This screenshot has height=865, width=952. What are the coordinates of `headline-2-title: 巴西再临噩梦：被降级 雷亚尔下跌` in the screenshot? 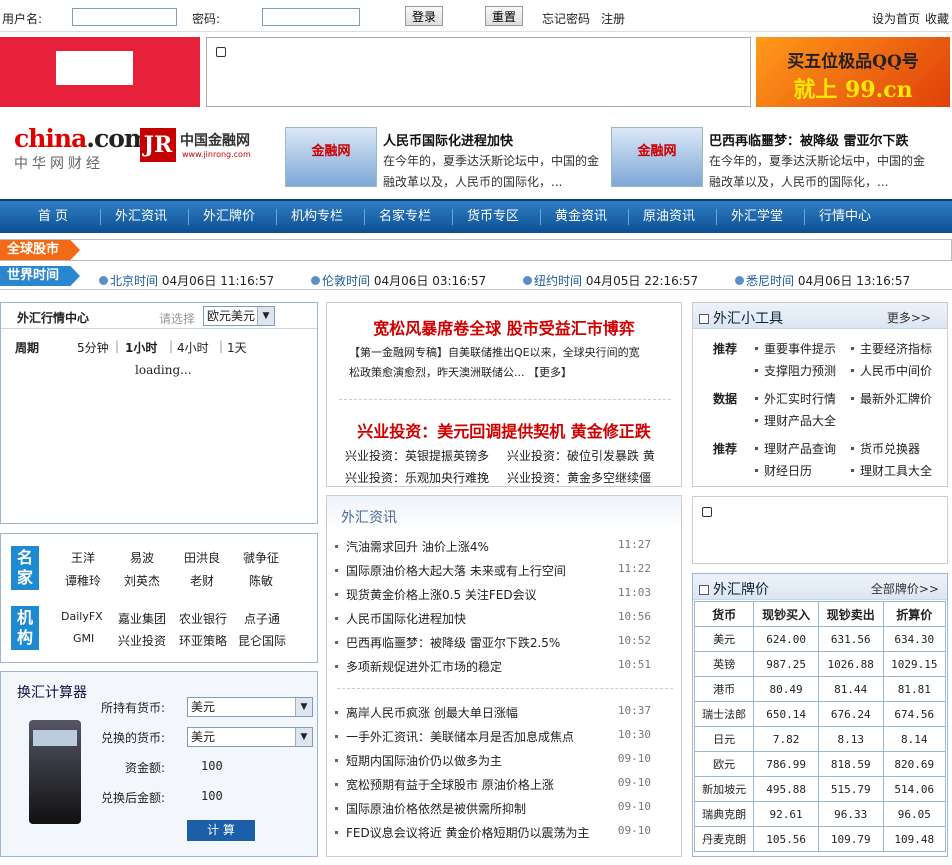 It's located at (824, 139).